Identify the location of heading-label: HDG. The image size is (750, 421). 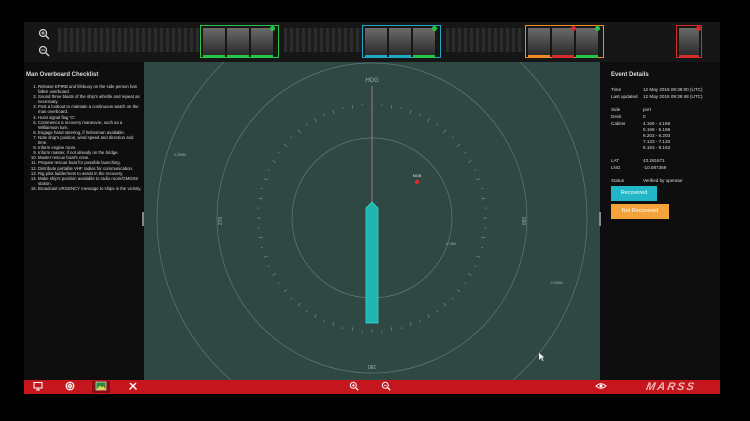
(372, 81).